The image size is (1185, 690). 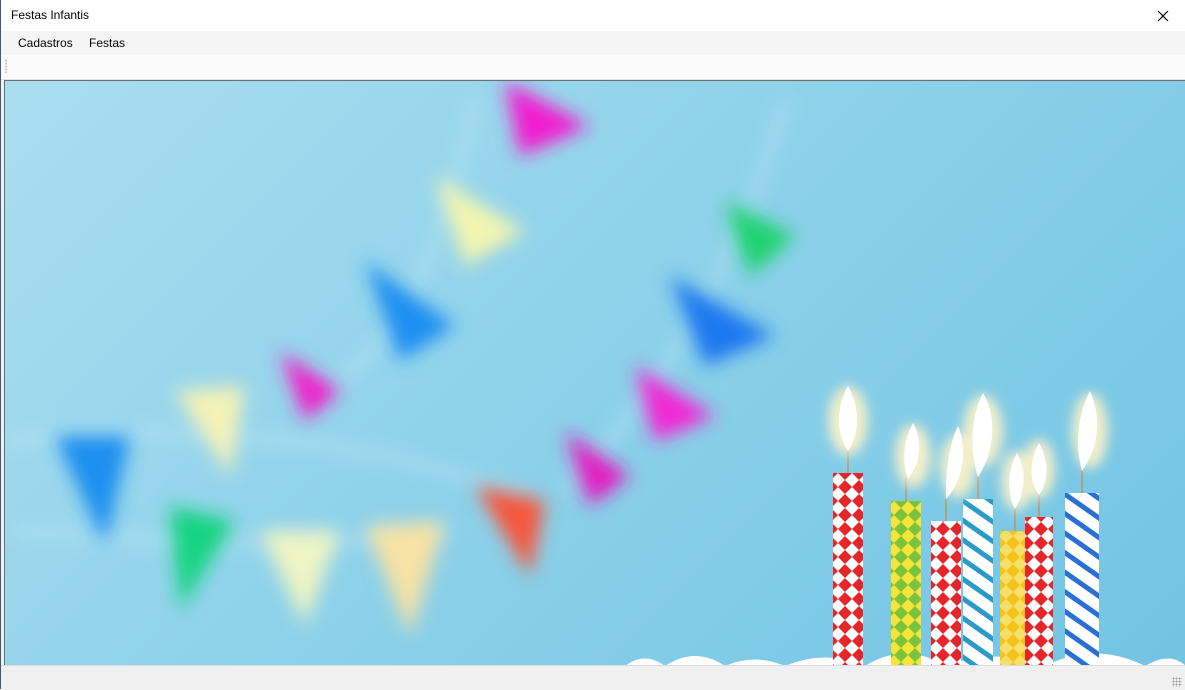 I want to click on menu-festas: Festas, so click(x=107, y=43).